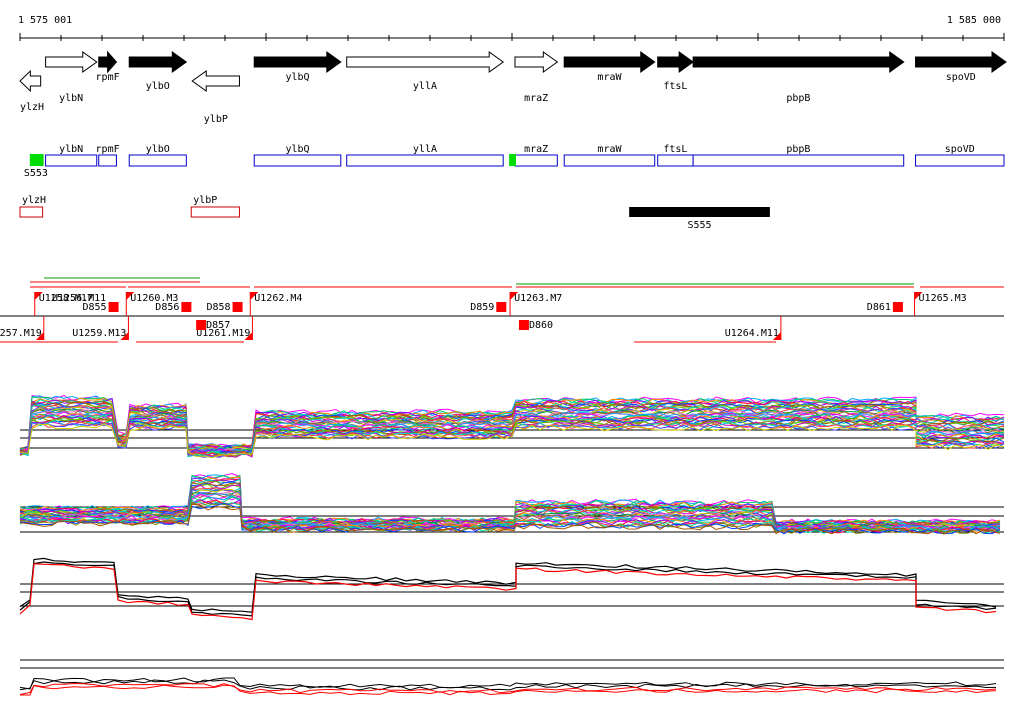  Describe the element at coordinates (508, 683) in the screenshot. I see `track4-profile-line` at that location.